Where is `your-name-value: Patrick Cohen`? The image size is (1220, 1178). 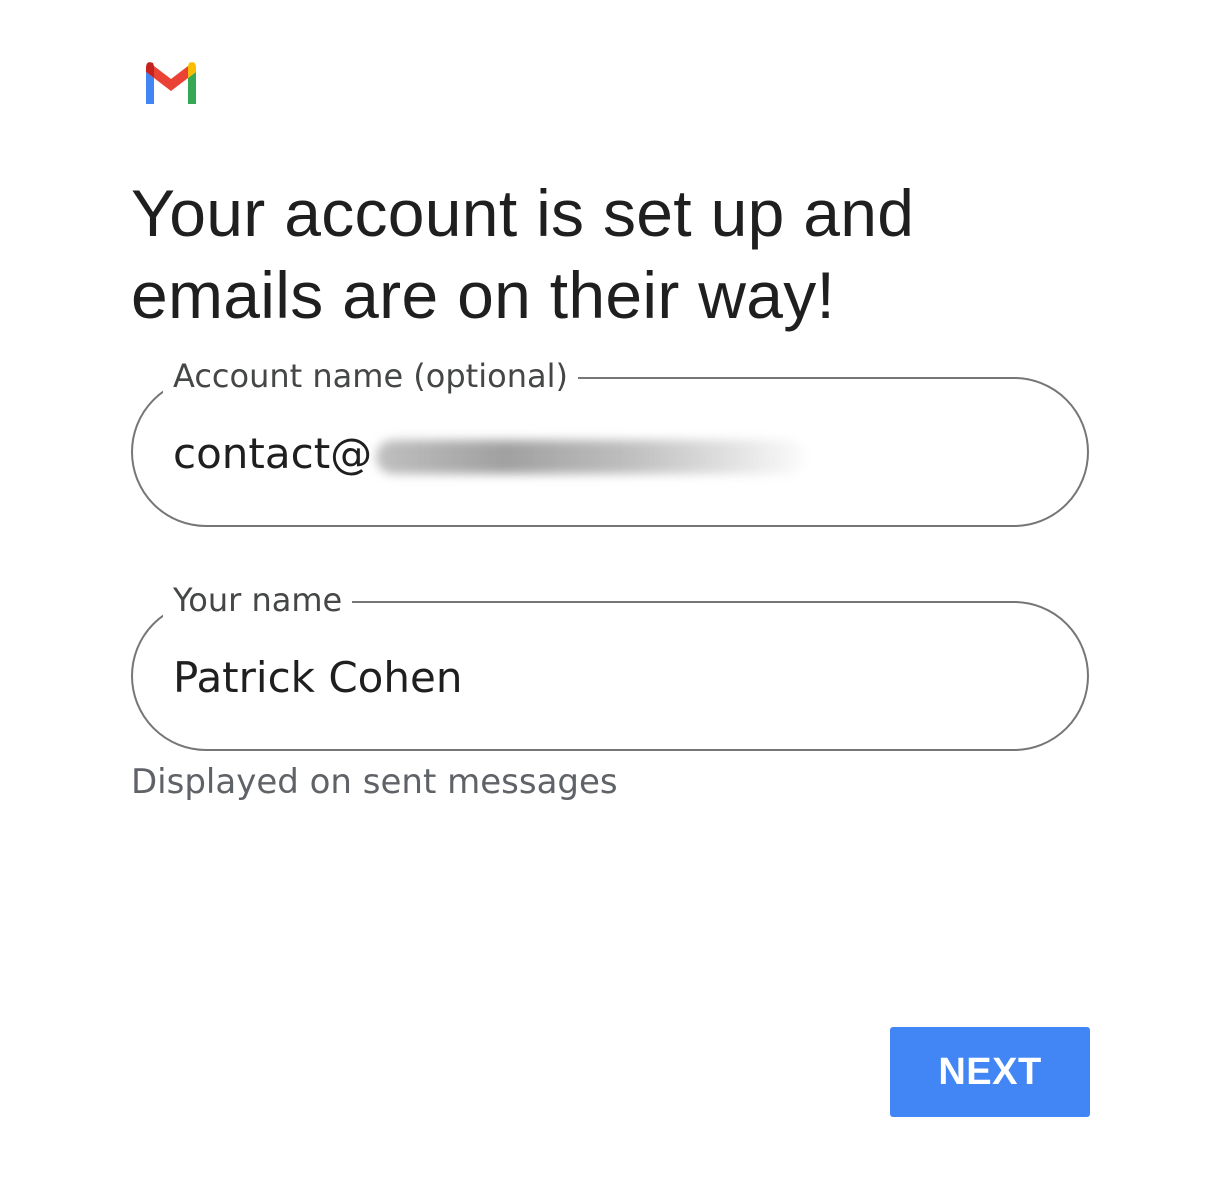
your-name-value: Patrick Cohen is located at coordinates (318, 677).